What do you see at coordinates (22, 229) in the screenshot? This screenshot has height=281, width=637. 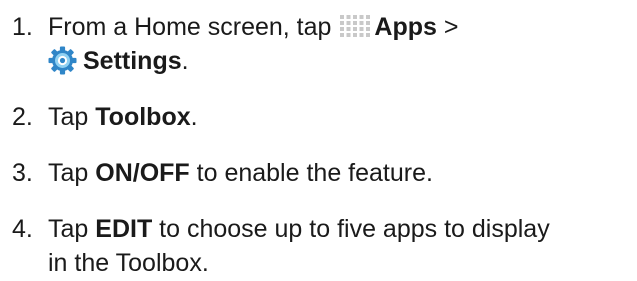 I see `step-number: 4.` at bounding box center [22, 229].